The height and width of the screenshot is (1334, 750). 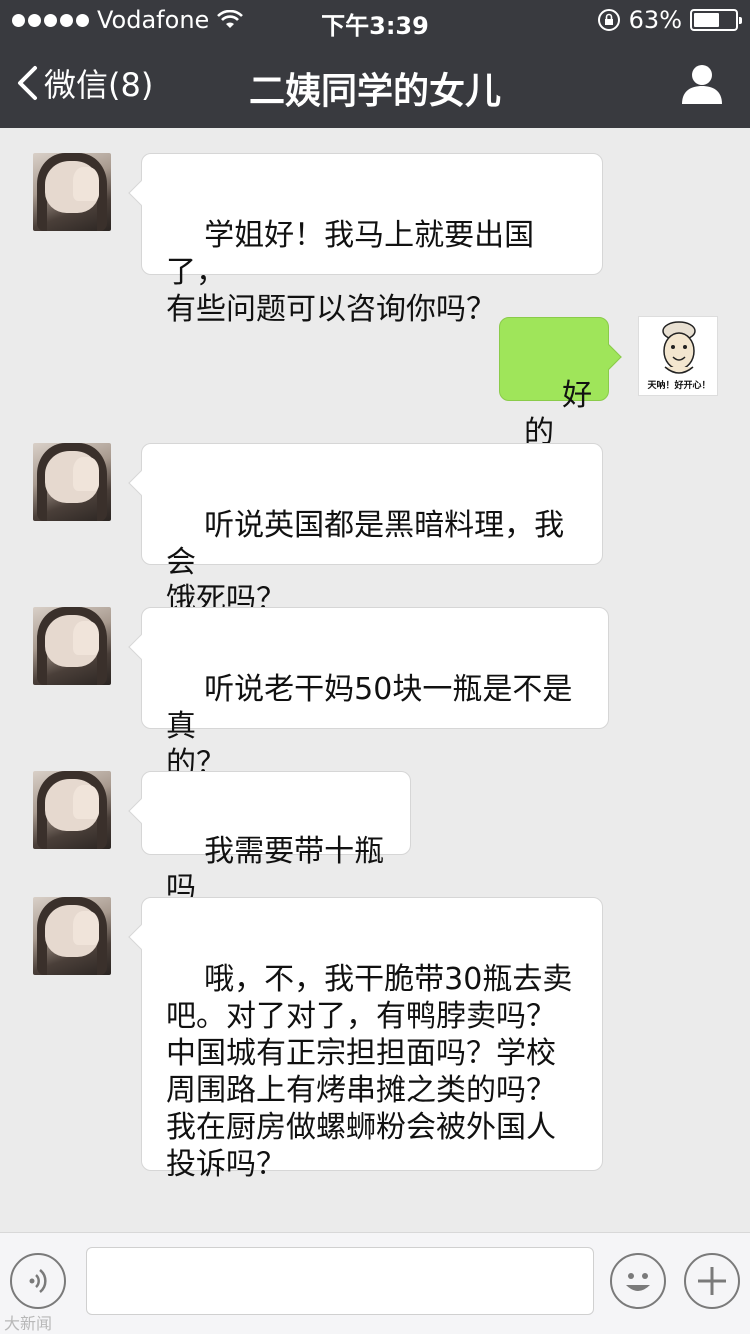 I want to click on input-bar, so click(x=375, y=1283).